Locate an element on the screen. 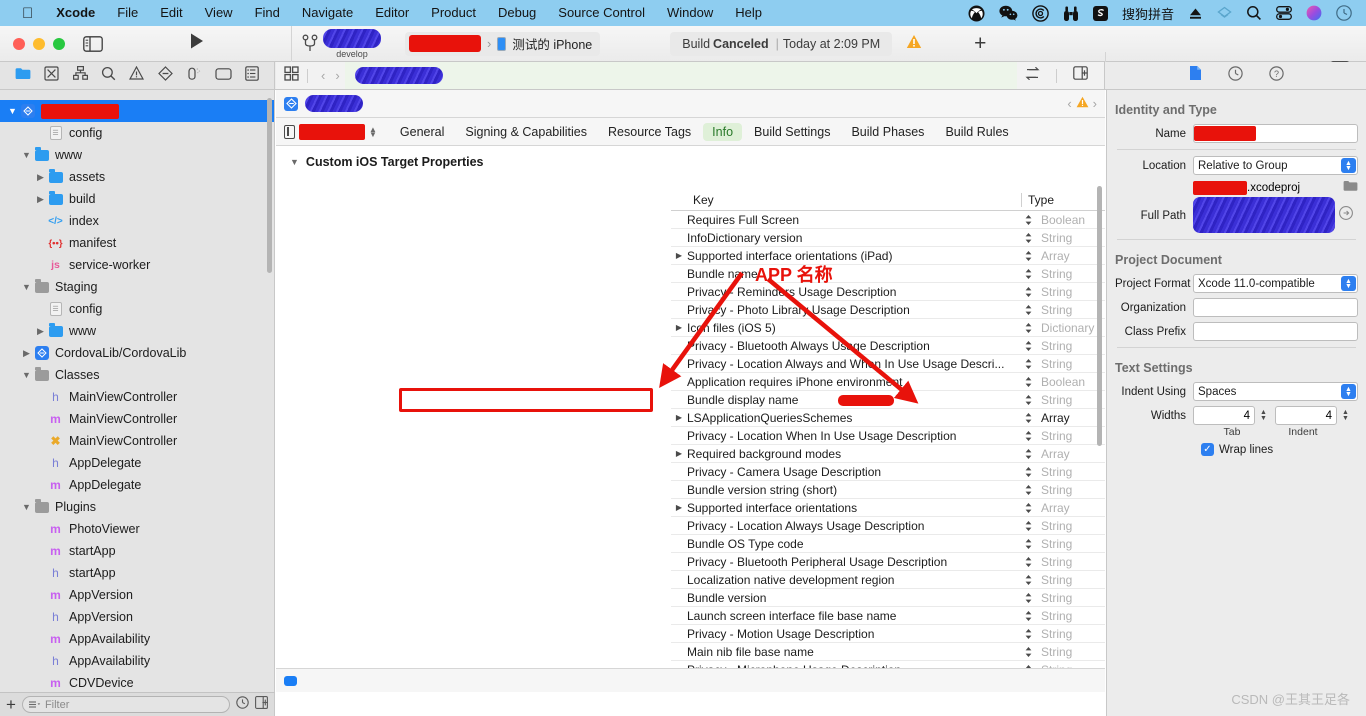 The height and width of the screenshot is (716, 1366). menu-item-find: Find is located at coordinates (267, 13).